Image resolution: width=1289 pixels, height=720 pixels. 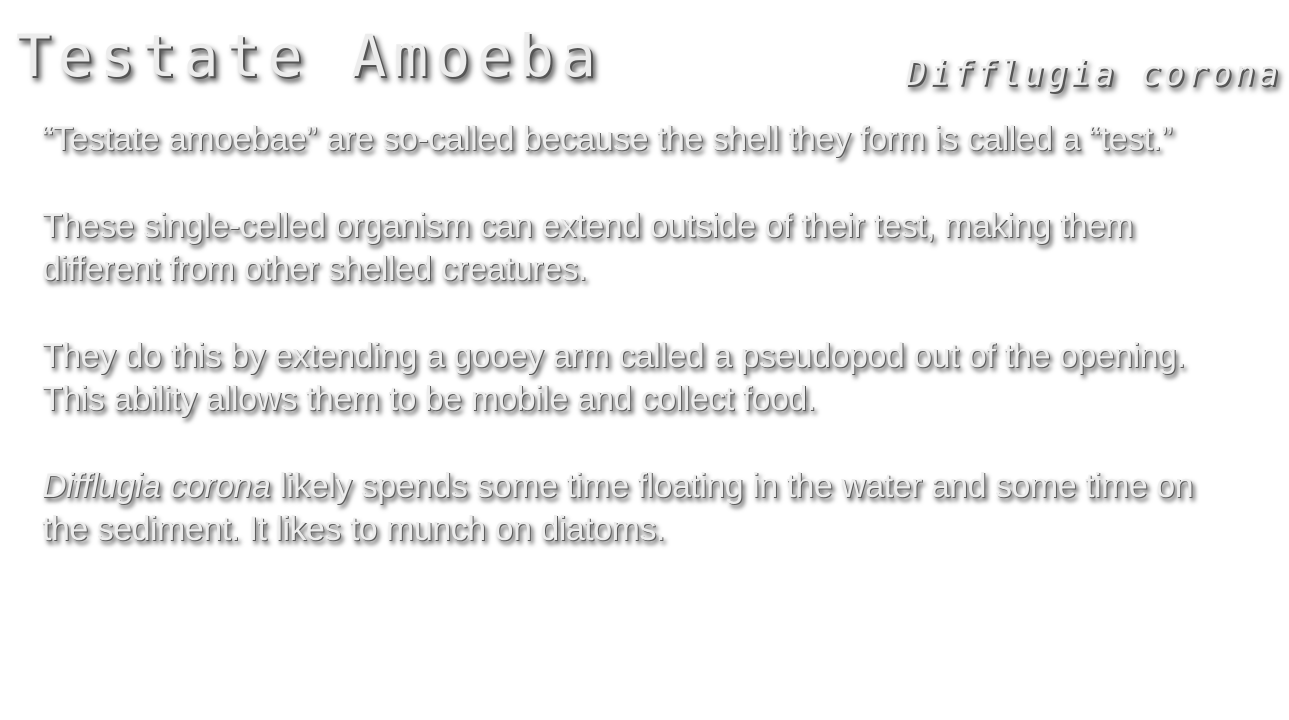 What do you see at coordinates (156, 486) in the screenshot?
I see `species-name-inline: Difflugia corona` at bounding box center [156, 486].